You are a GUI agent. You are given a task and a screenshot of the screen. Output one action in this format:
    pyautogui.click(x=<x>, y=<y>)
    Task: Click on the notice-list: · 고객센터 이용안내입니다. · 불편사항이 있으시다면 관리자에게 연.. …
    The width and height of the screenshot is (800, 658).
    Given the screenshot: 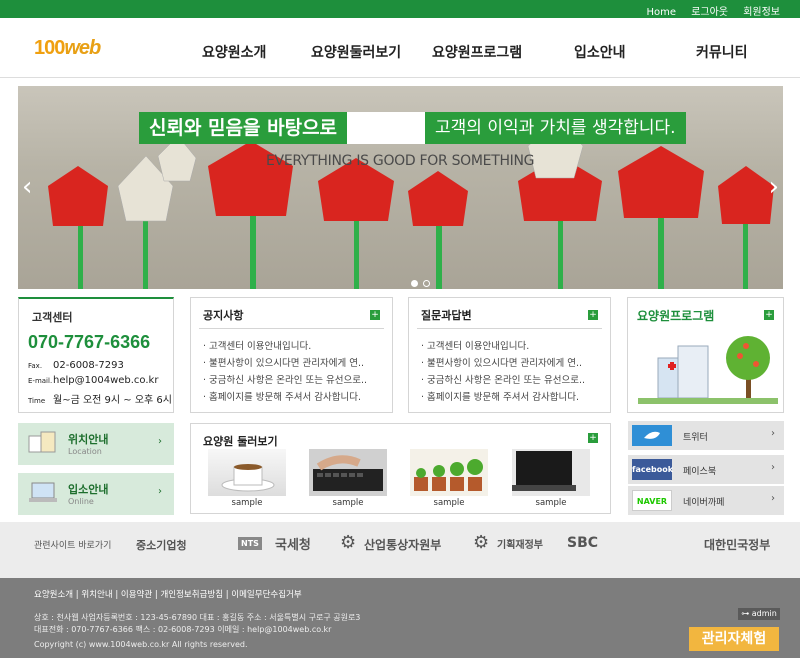 What is the action you would take?
    pyautogui.click(x=285, y=372)
    